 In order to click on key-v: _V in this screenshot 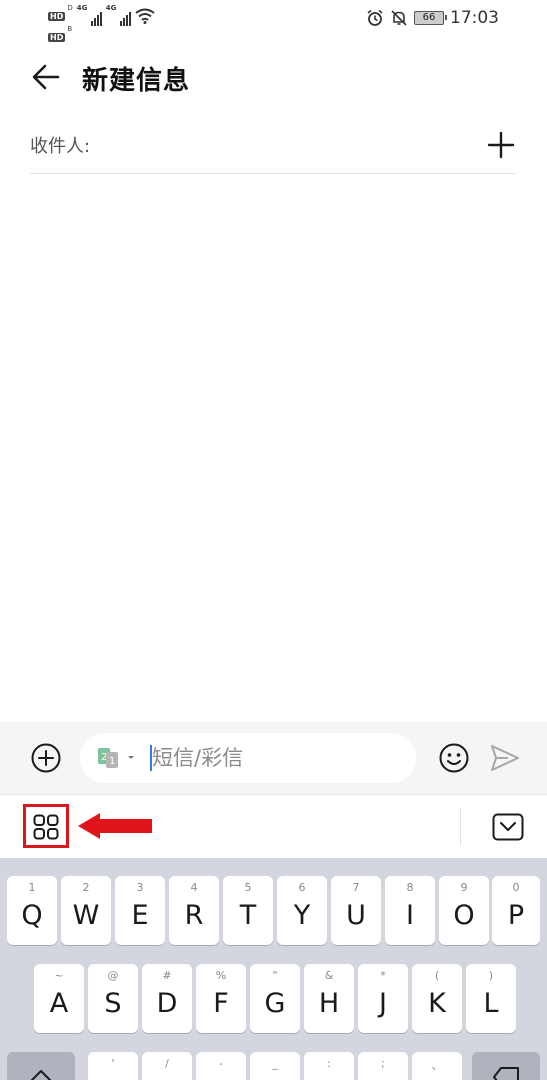, I will do `click(275, 1066)`.